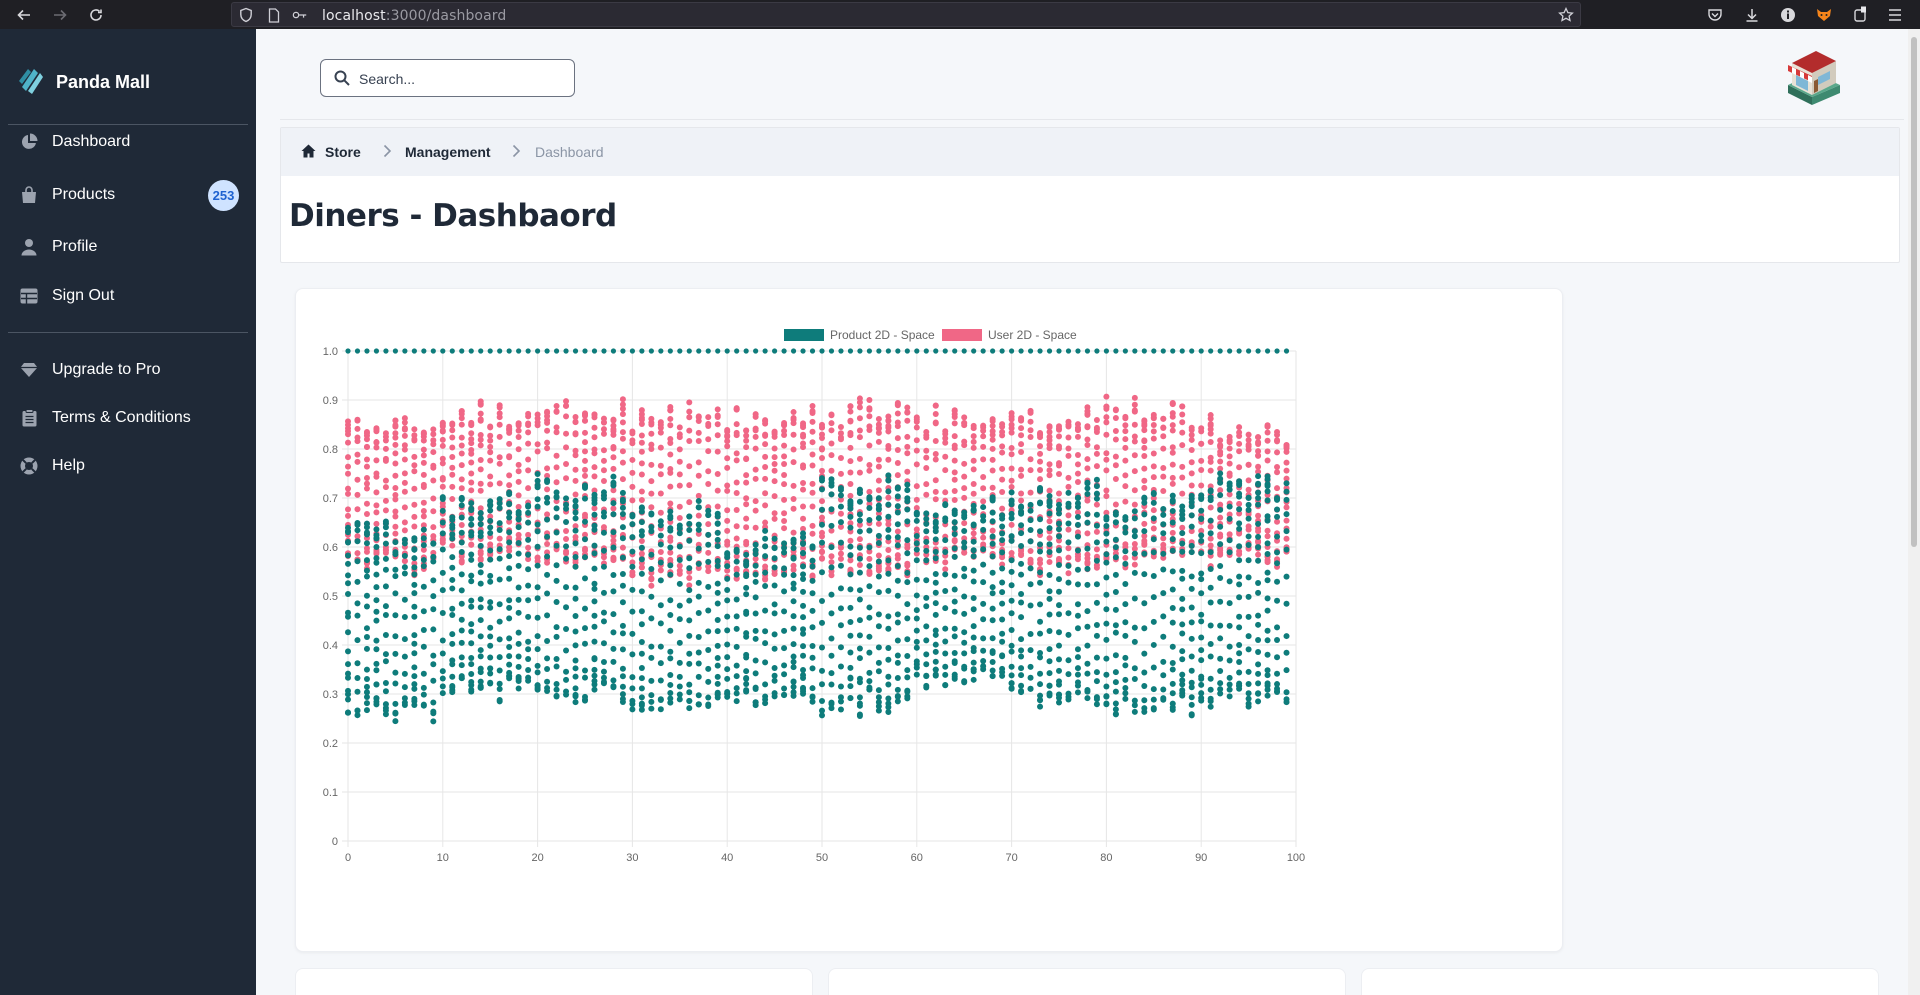 This screenshot has width=1920, height=995. Describe the element at coordinates (246, 15) in the screenshot. I see `shield-icon` at that location.